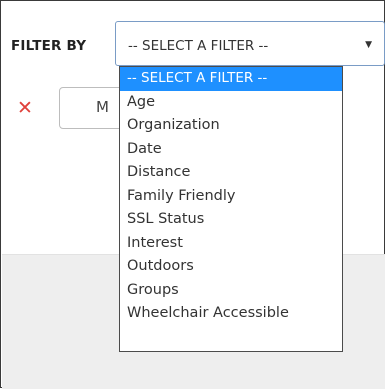 This screenshot has height=389, width=385. What do you see at coordinates (231, 197) in the screenshot?
I see `filter-option: Family Friendly` at bounding box center [231, 197].